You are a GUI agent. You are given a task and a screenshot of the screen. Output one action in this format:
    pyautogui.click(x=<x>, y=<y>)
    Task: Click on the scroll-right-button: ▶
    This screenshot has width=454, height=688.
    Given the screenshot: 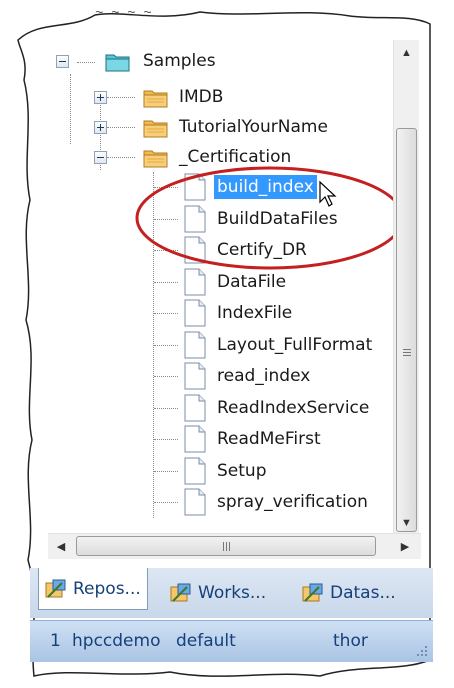 What is the action you would take?
    pyautogui.click(x=405, y=546)
    